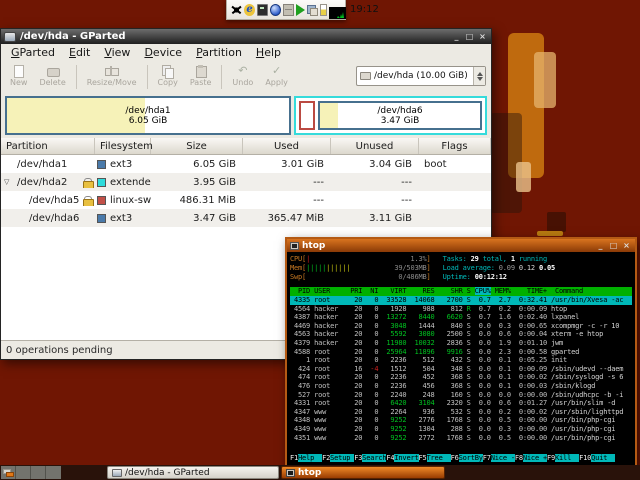  I want to click on wallpaper-shape, so click(545, 80).